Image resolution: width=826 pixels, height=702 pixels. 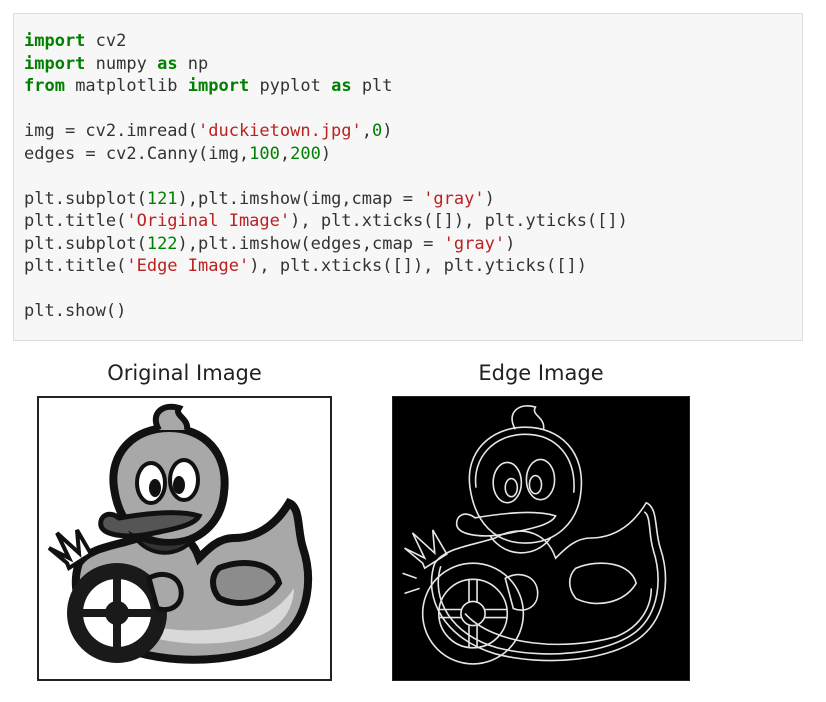 I want to click on code-line: import cv2, so click(x=326, y=41).